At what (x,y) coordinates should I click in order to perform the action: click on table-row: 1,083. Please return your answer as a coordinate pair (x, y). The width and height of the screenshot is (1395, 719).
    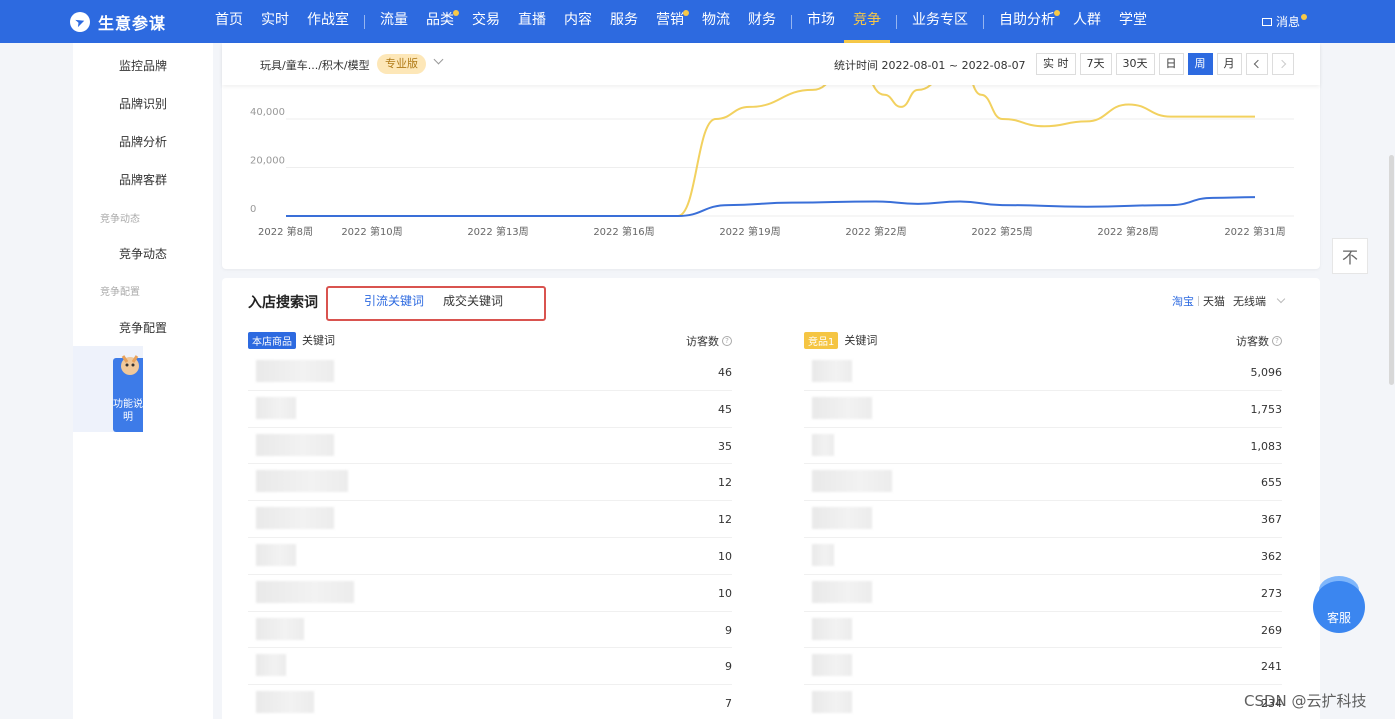
    Looking at the image, I should click on (1043, 446).